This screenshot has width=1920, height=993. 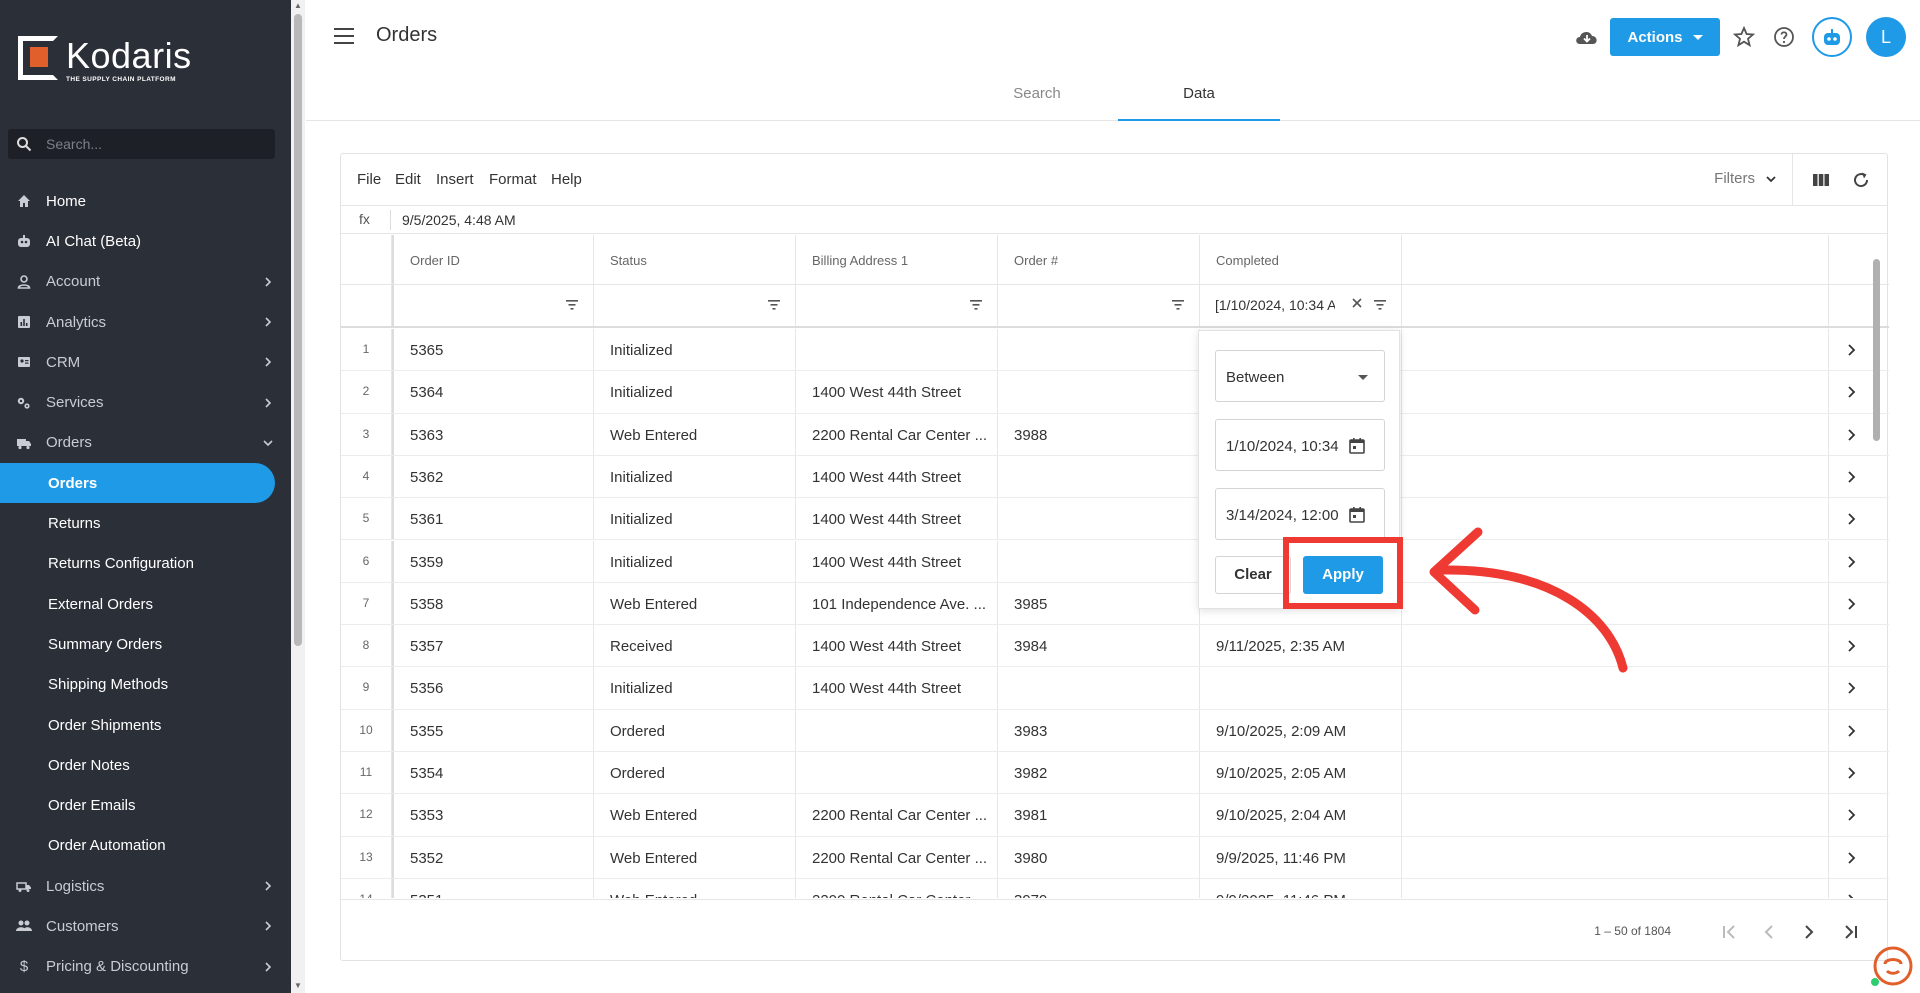 What do you see at coordinates (1886, 37) in the screenshot?
I see `avatar: L` at bounding box center [1886, 37].